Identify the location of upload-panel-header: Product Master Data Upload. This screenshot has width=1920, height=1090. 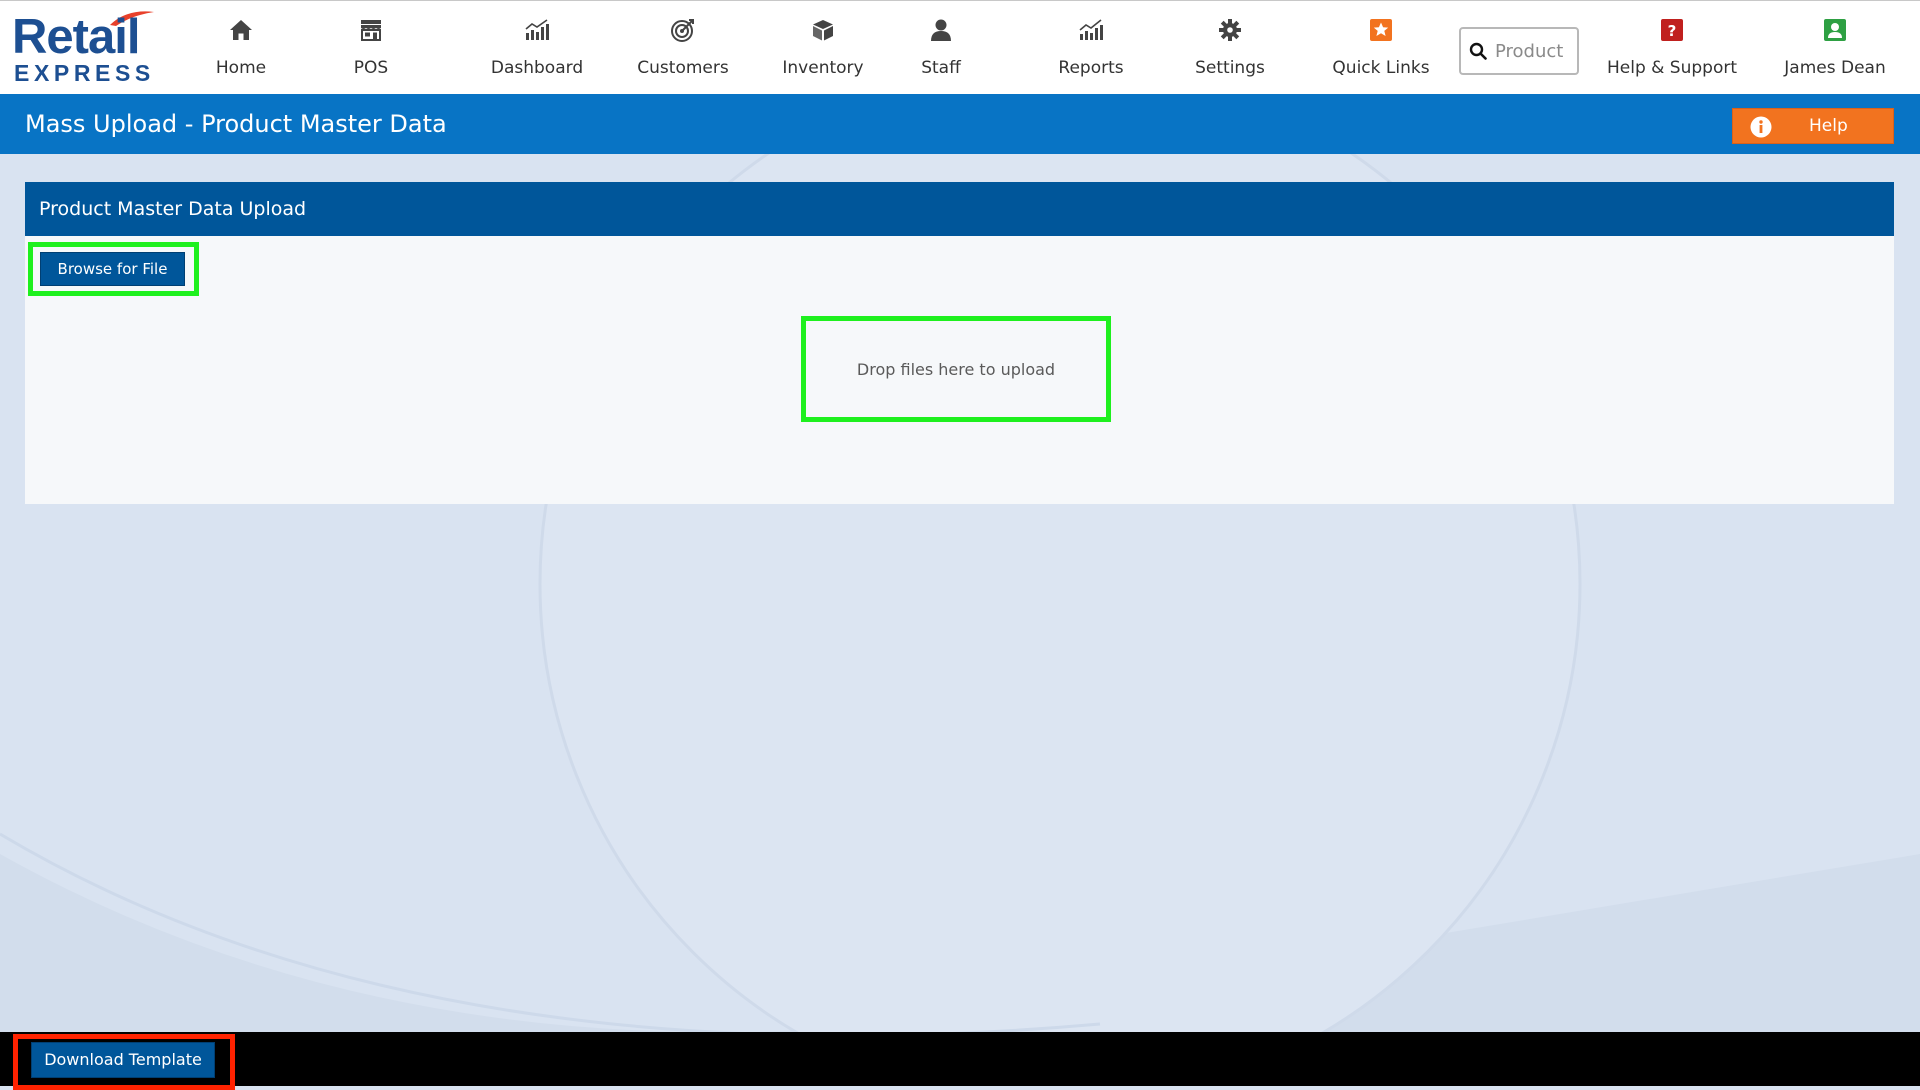
(959, 209).